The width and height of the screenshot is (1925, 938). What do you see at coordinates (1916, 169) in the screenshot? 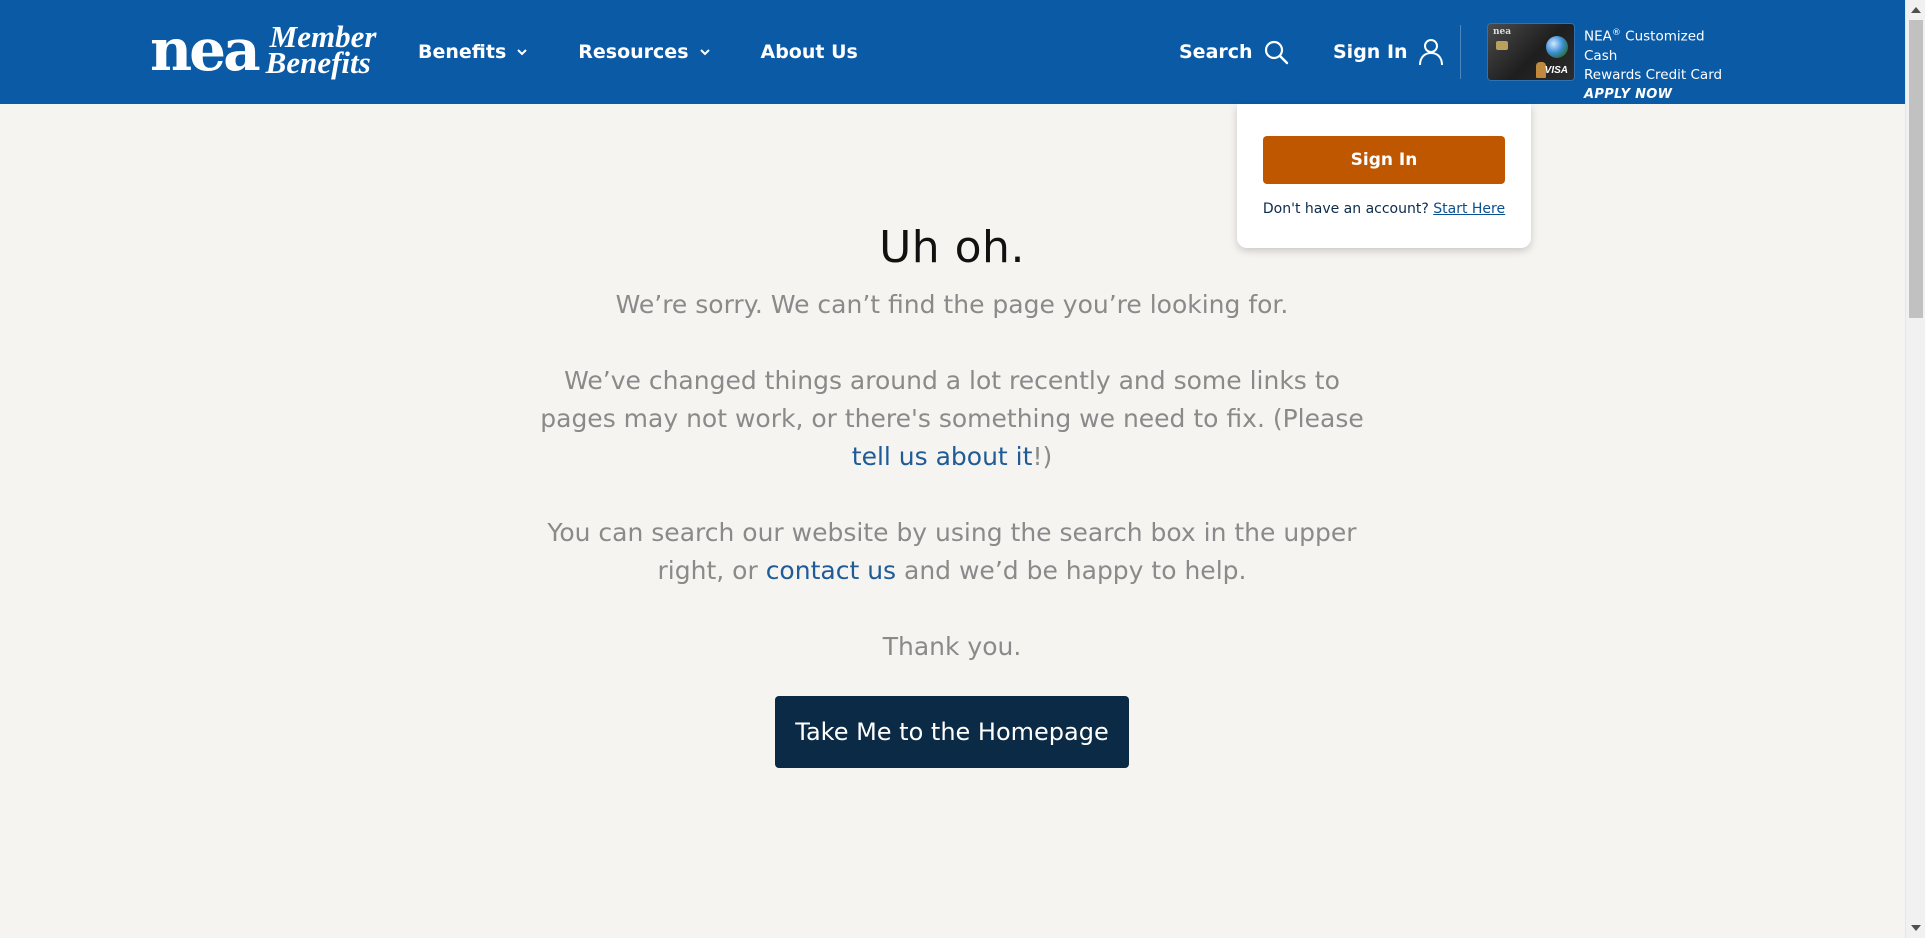
I see `scrollbar-thumb` at bounding box center [1916, 169].